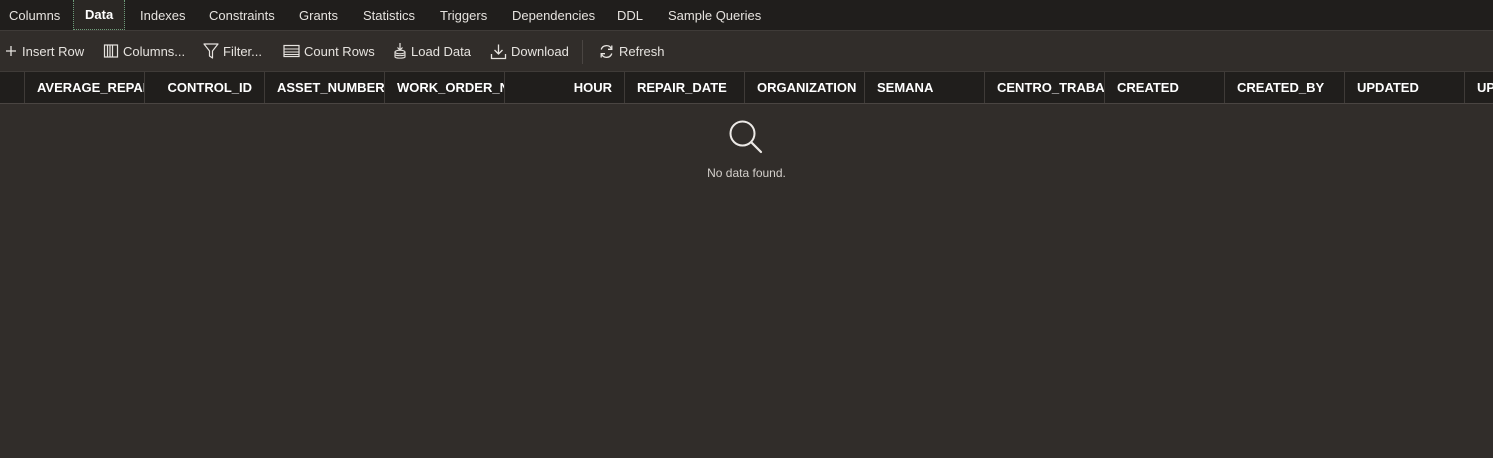  Describe the element at coordinates (99, 15) in the screenshot. I see `tab-data: Data` at that location.